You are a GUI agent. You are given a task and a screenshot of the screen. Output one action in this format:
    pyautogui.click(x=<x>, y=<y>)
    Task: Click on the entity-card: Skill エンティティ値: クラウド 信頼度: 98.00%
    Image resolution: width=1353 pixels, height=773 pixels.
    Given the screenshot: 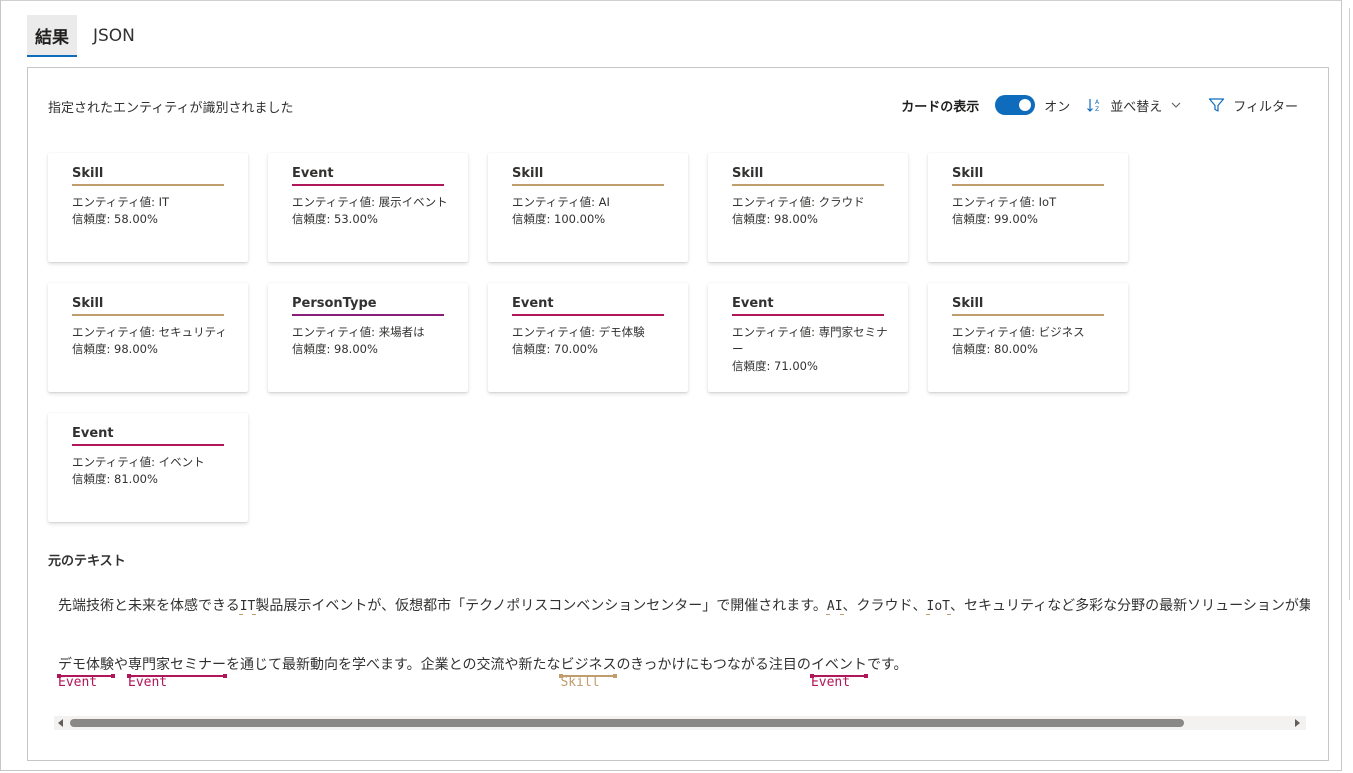 What is the action you would take?
    pyautogui.click(x=808, y=207)
    